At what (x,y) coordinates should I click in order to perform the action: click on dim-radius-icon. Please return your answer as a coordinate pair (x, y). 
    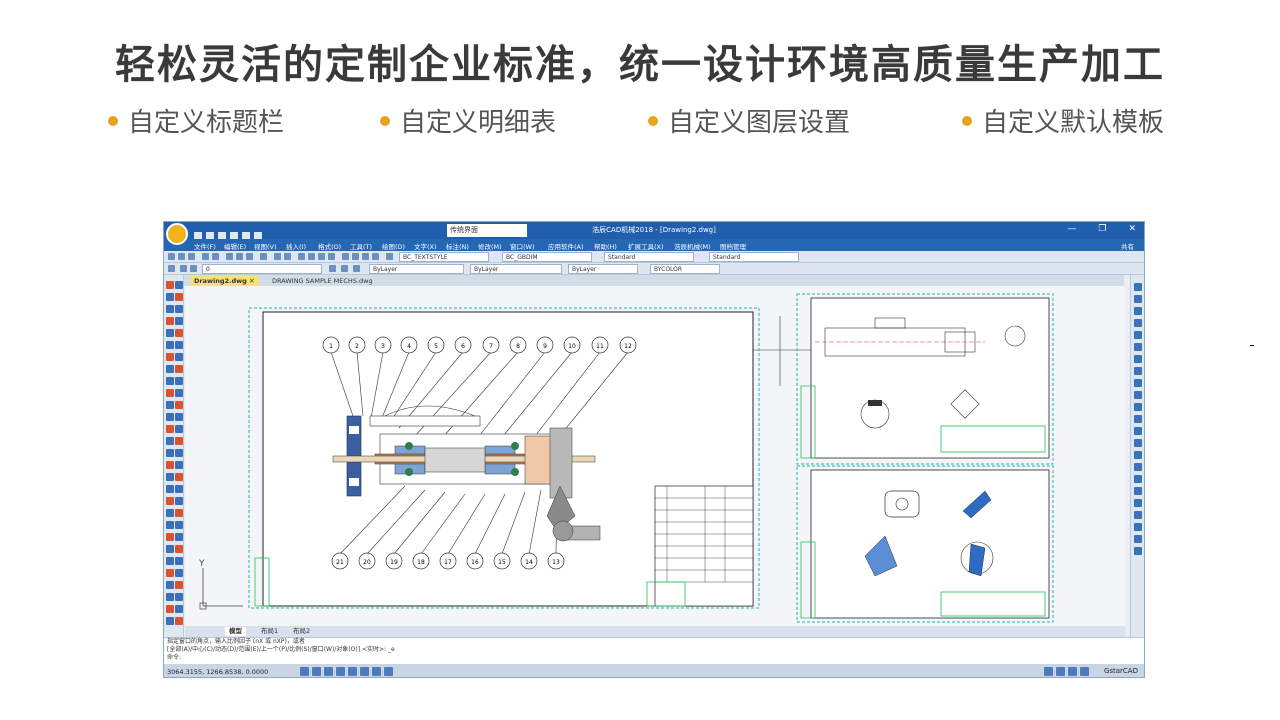
    Looking at the image, I should click on (179, 489).